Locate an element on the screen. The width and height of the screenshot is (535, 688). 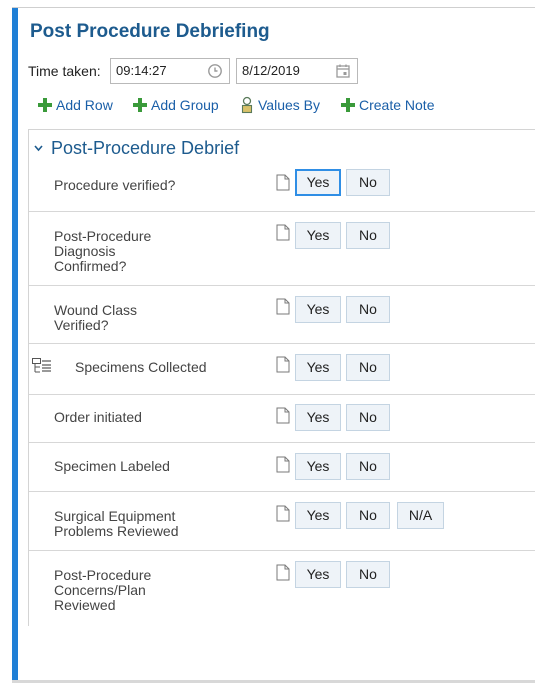
specimen-list-icon is located at coordinates (42, 366).